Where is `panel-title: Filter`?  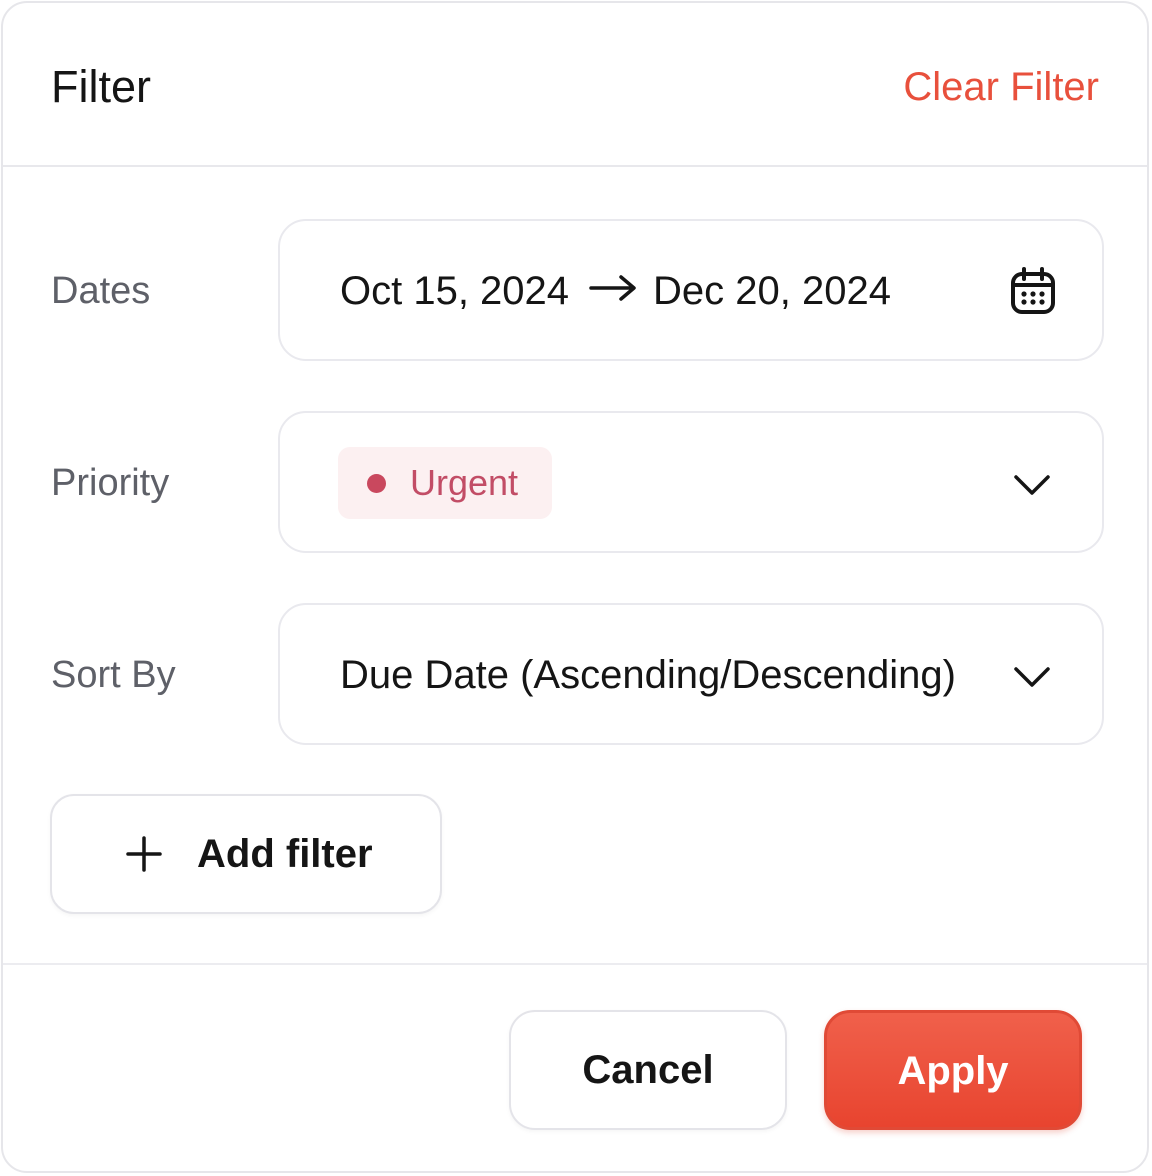 panel-title: Filter is located at coordinates (101, 86).